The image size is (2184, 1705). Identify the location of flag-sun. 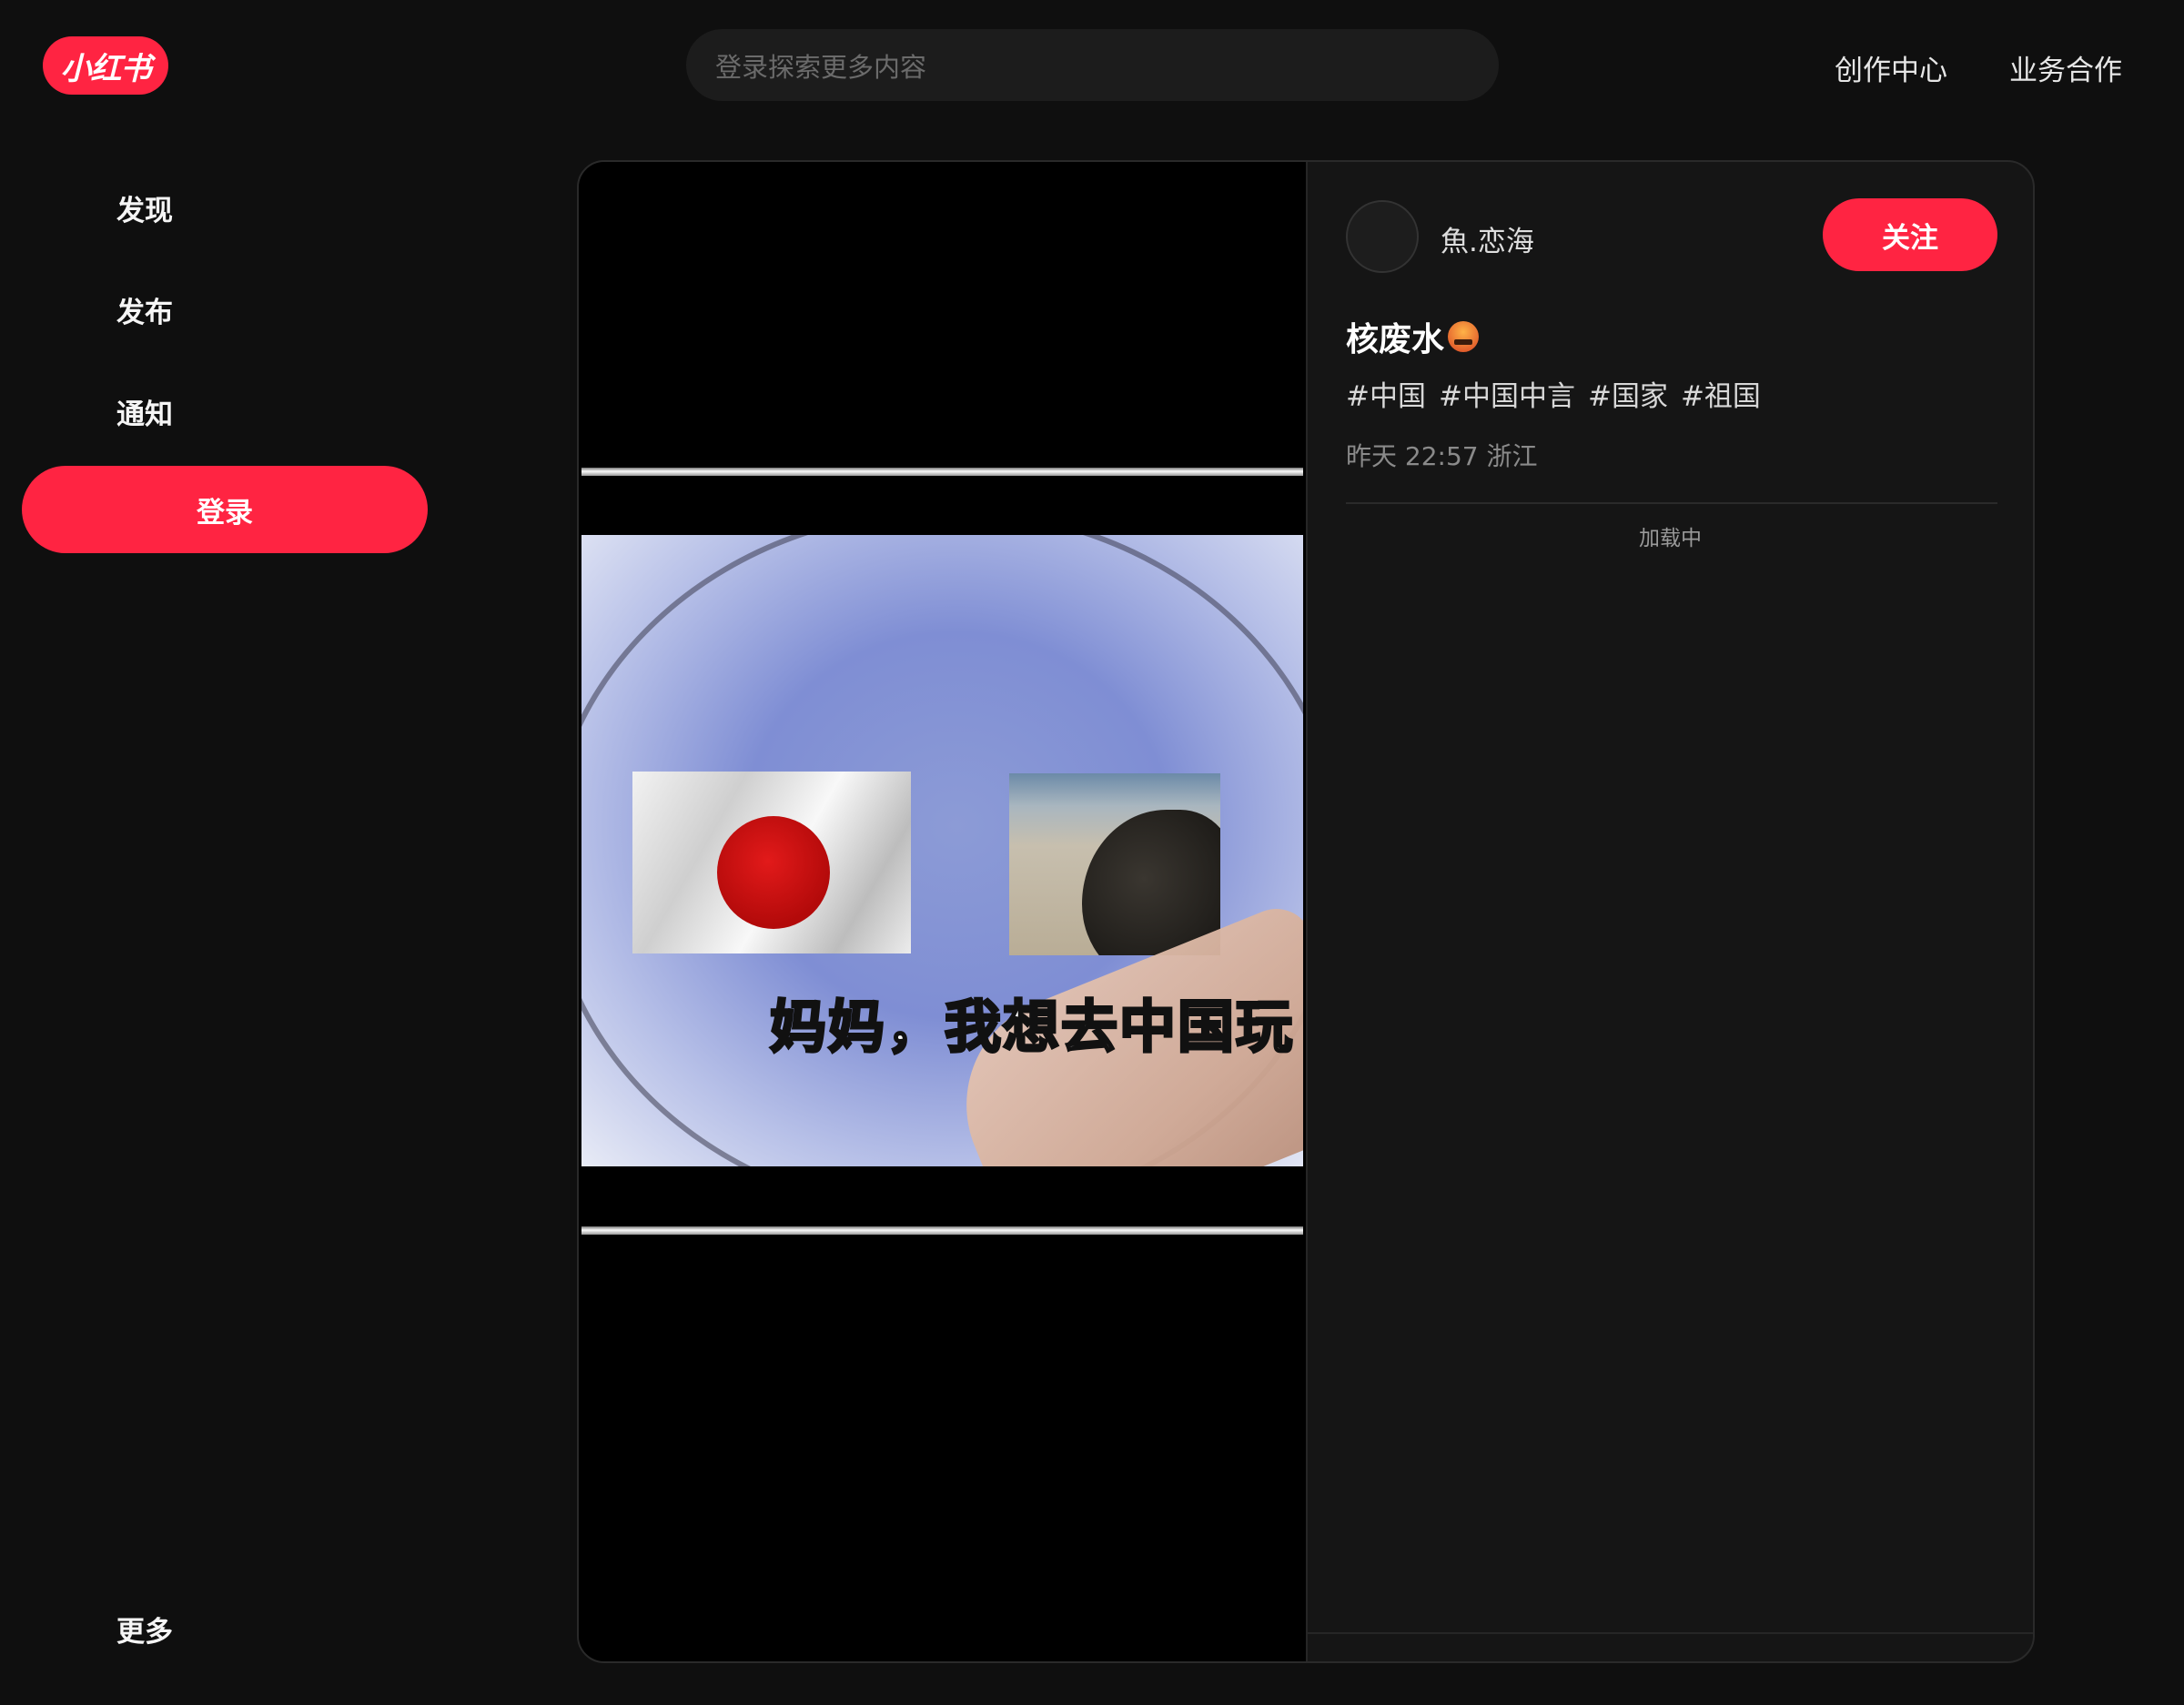
(774, 873).